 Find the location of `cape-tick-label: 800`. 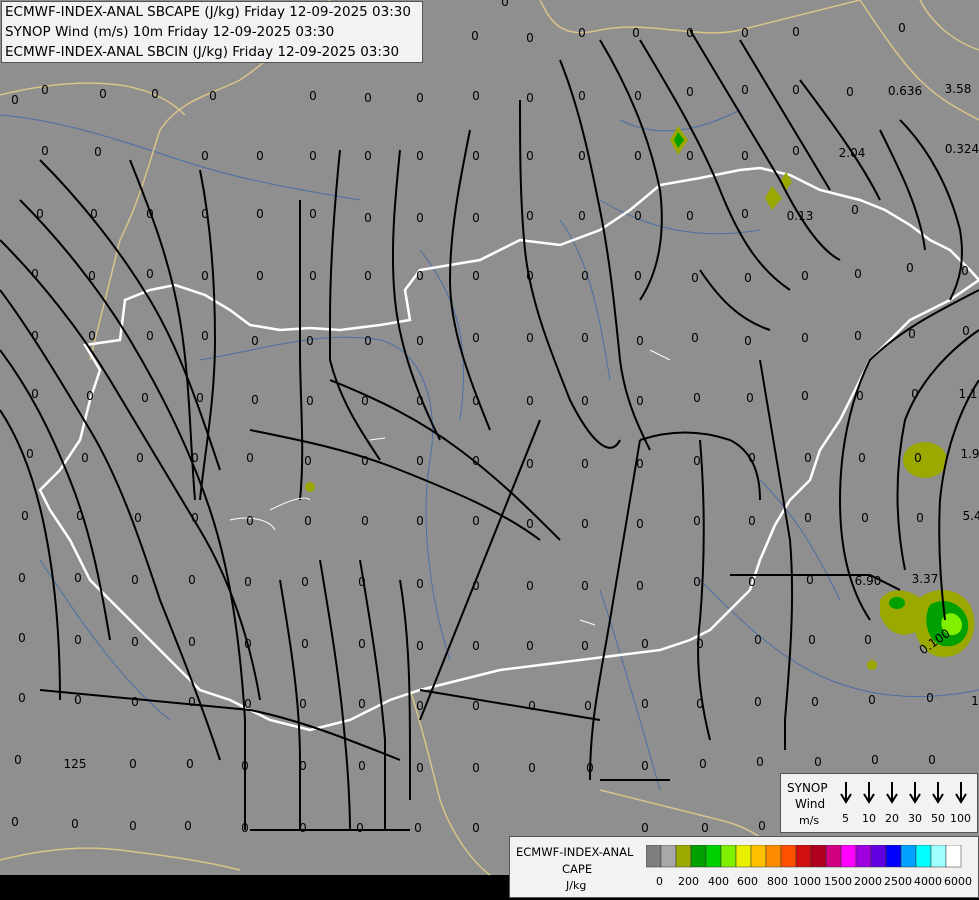

cape-tick-label: 800 is located at coordinates (777, 881).